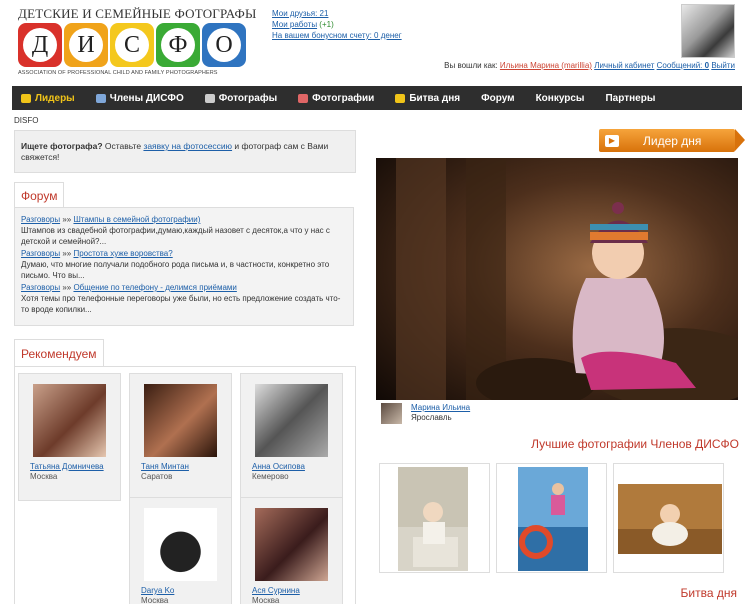 The width and height of the screenshot is (755, 604). I want to click on leader-label: Лидер дня, so click(672, 140).